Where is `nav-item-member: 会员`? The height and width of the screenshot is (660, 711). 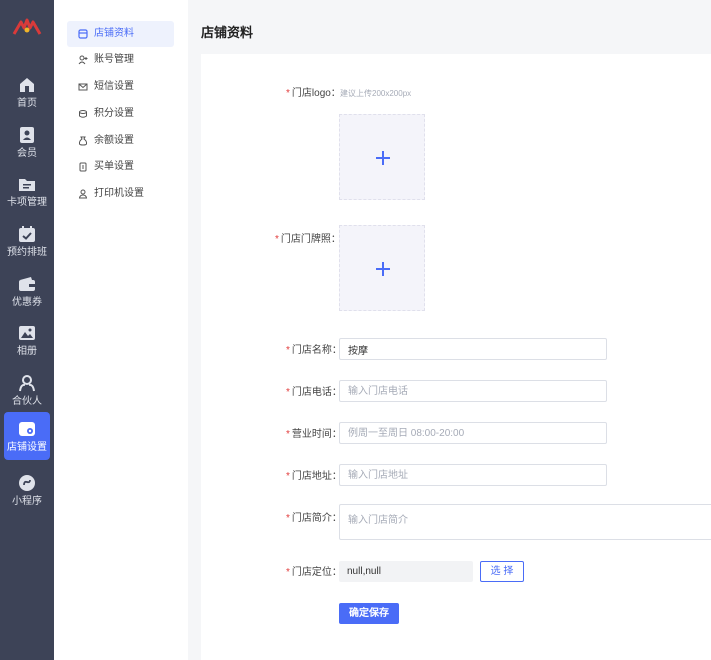 nav-item-member: 会员 is located at coordinates (27, 142).